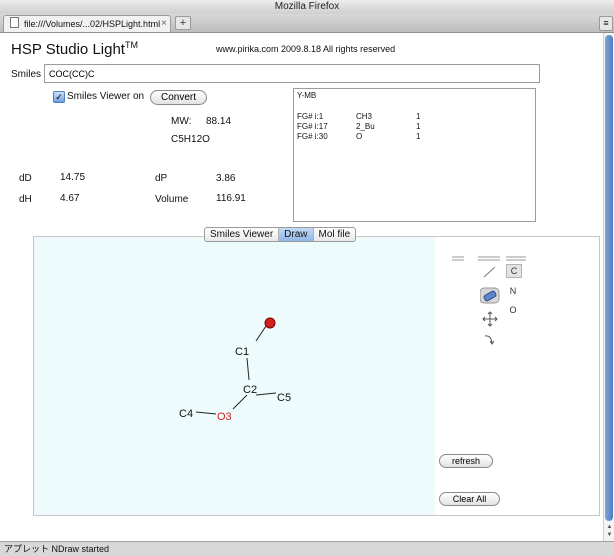 This screenshot has width=614, height=556. I want to click on plus-icon: +, so click(183, 23).